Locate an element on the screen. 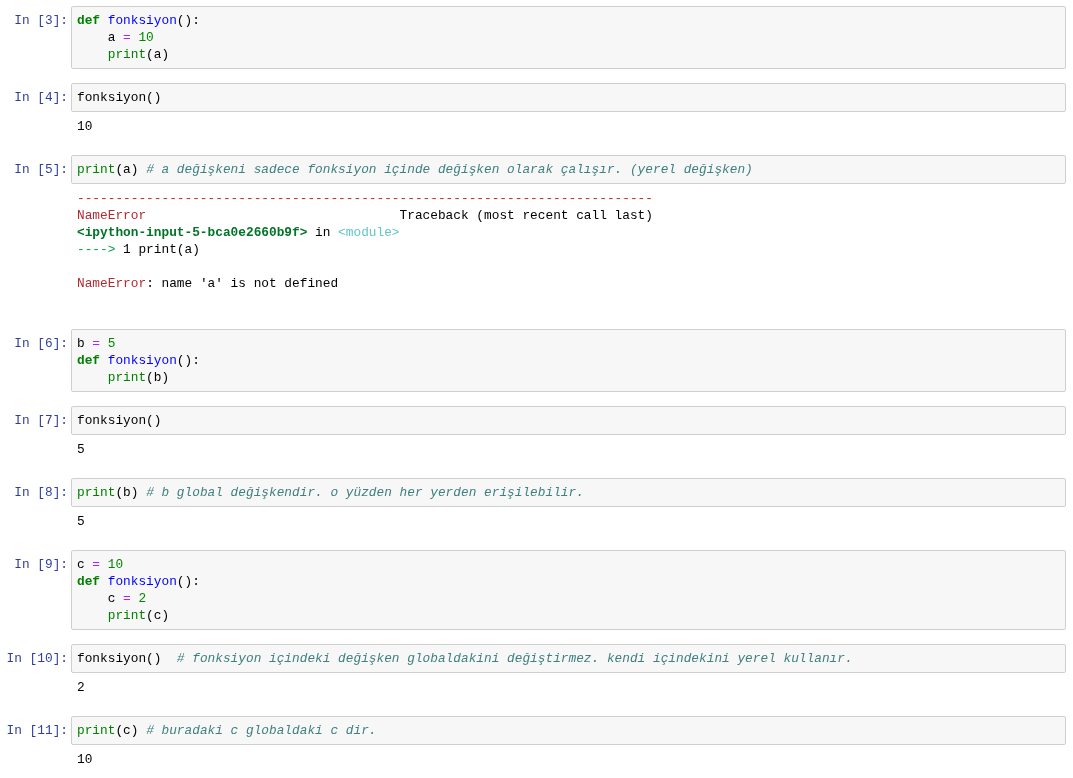  code-line: fonksiyon() # fonksiyon içindeki değişken globaldakini değiştirmez. kendi içindekini yerel kullanır. is located at coordinates (465, 658).